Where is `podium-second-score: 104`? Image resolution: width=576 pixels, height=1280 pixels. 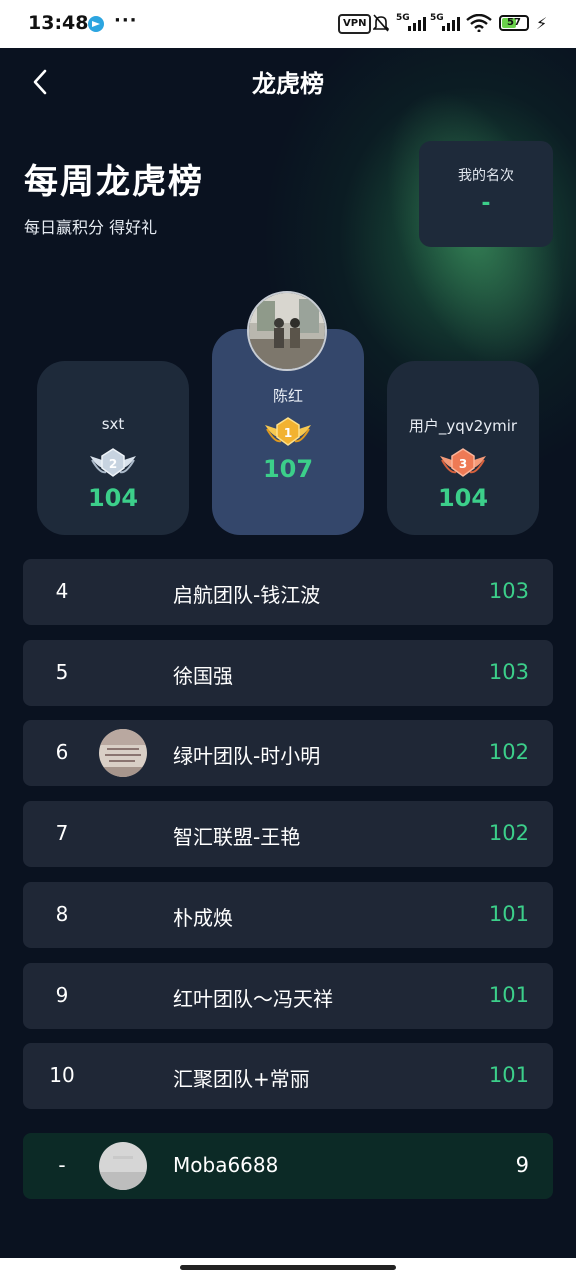
podium-second-score: 104 is located at coordinates (113, 498).